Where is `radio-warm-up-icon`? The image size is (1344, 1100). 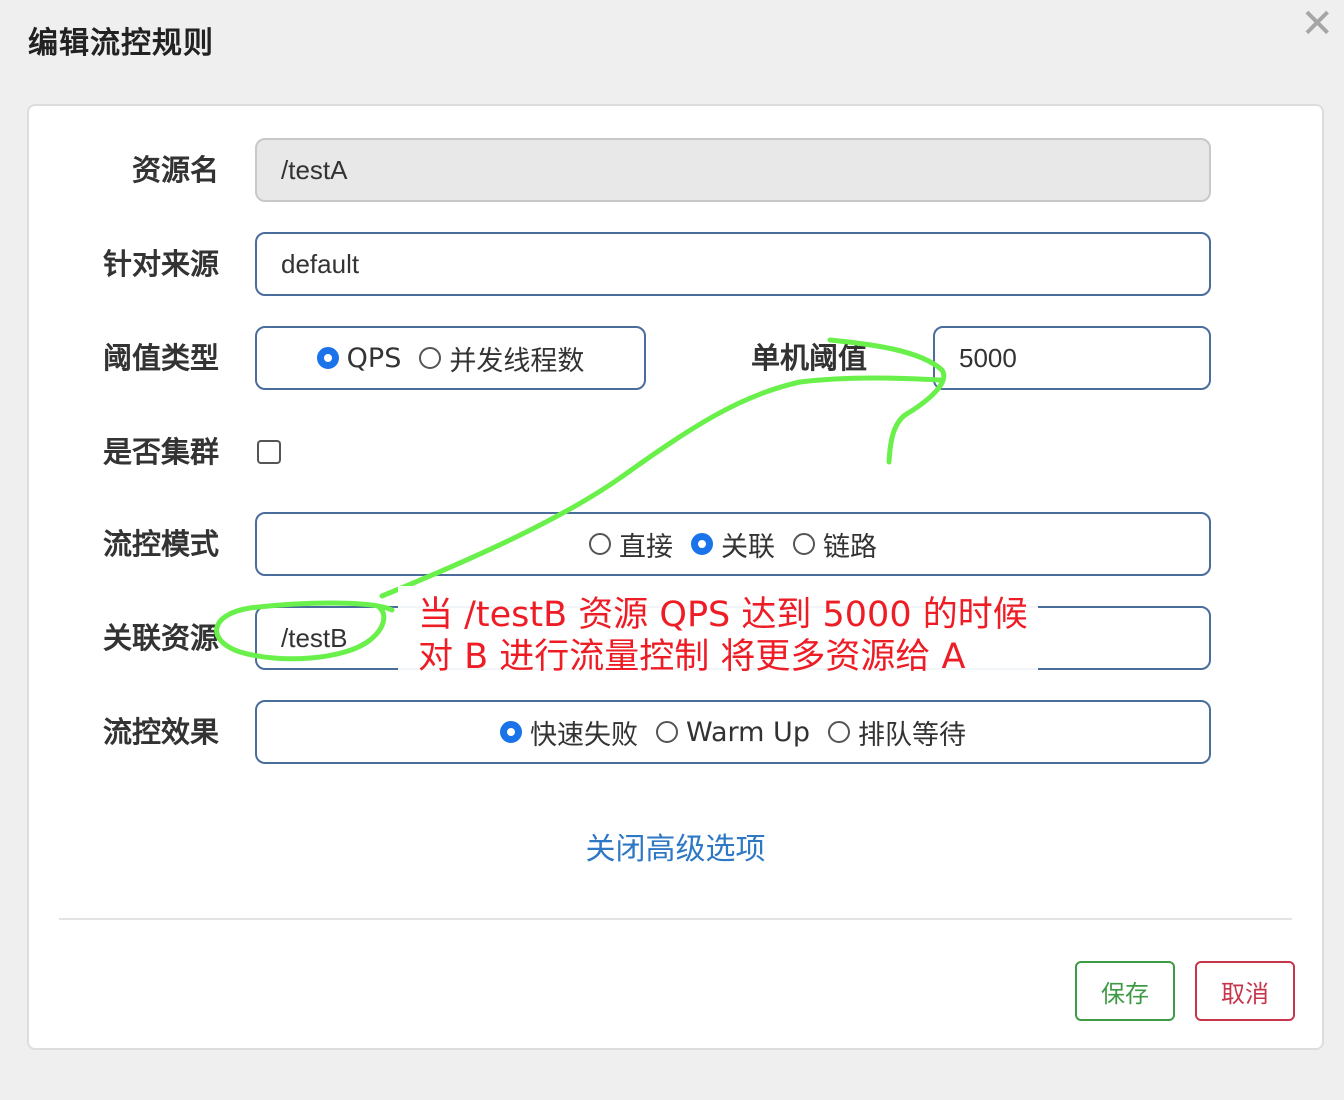
radio-warm-up-icon is located at coordinates (667, 732).